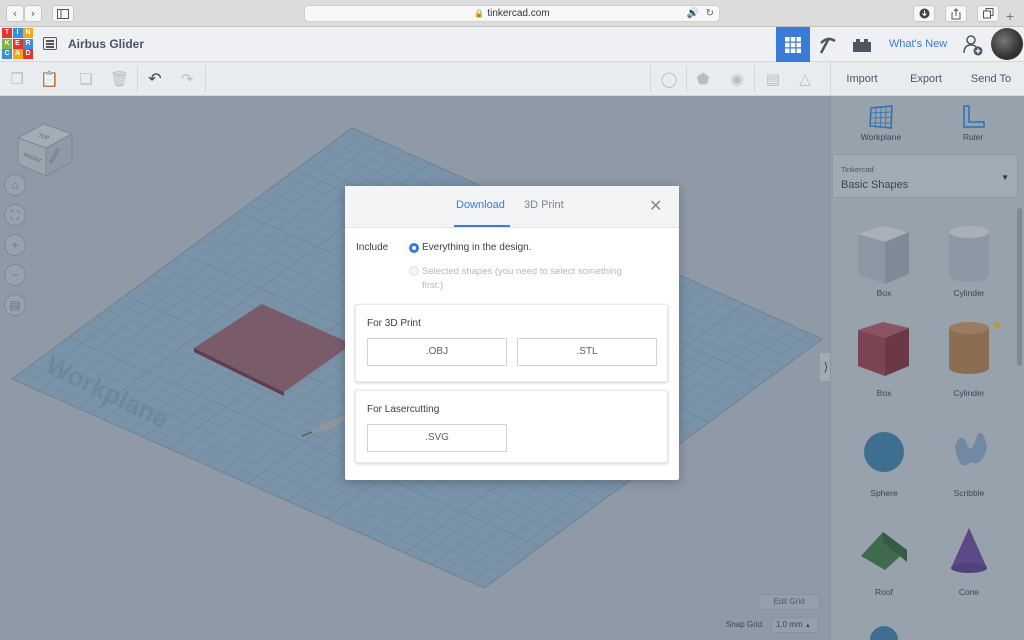 Image resolution: width=1024 pixels, height=640 pixels. Describe the element at coordinates (587, 352) in the screenshot. I see `stl-button: .STL` at that location.